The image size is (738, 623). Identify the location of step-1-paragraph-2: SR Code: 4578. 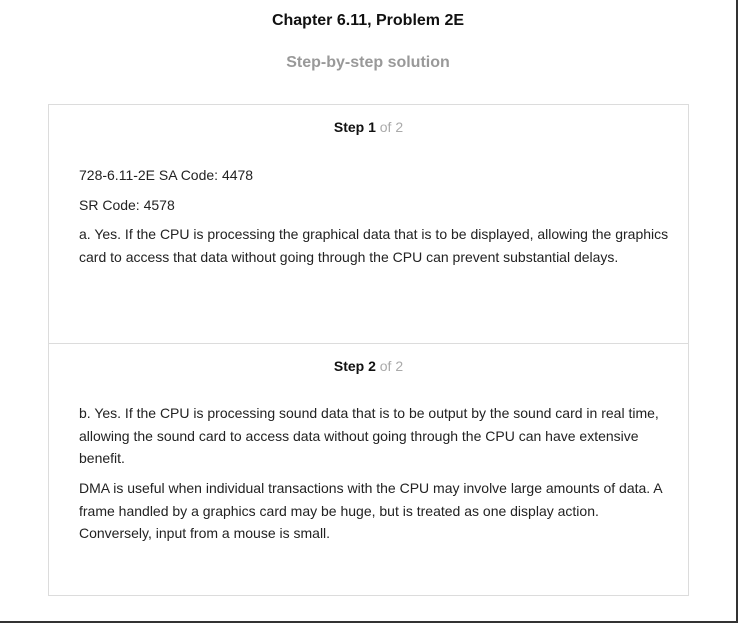
(127, 205).